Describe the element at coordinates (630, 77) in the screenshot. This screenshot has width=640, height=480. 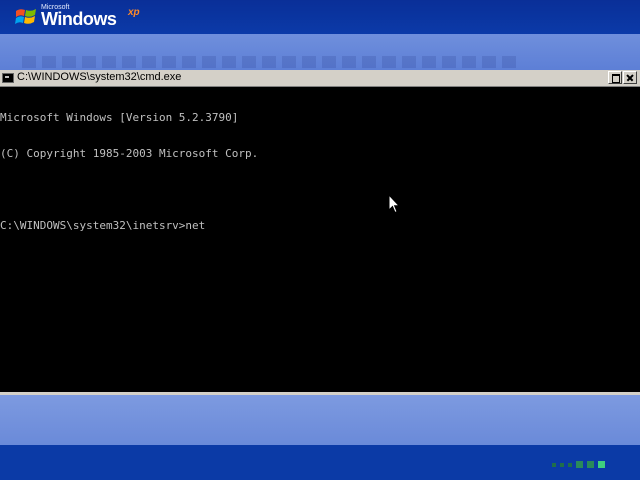
I see `close-icon` at that location.